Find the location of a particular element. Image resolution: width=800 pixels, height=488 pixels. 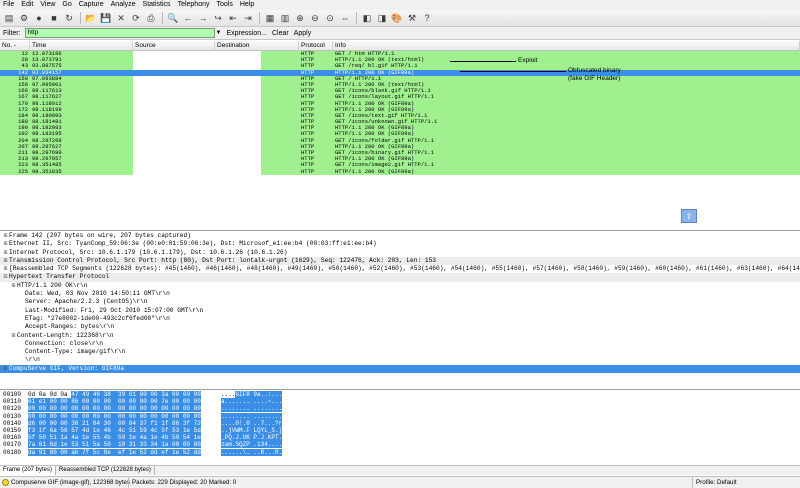

menu-edit: Edit is located at coordinates (27, 5).